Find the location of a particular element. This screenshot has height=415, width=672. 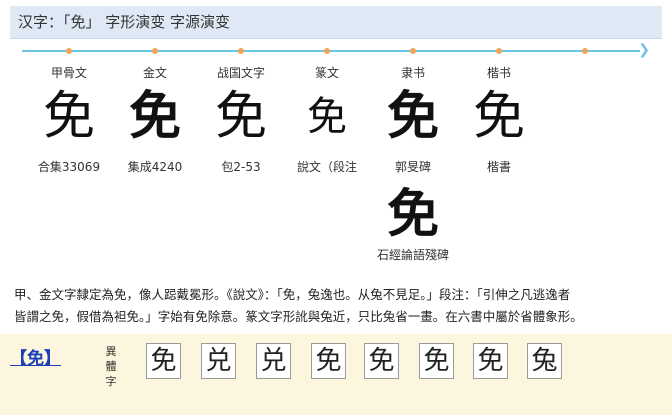

glyph-clerical-extra: 免 is located at coordinates (412, 214).